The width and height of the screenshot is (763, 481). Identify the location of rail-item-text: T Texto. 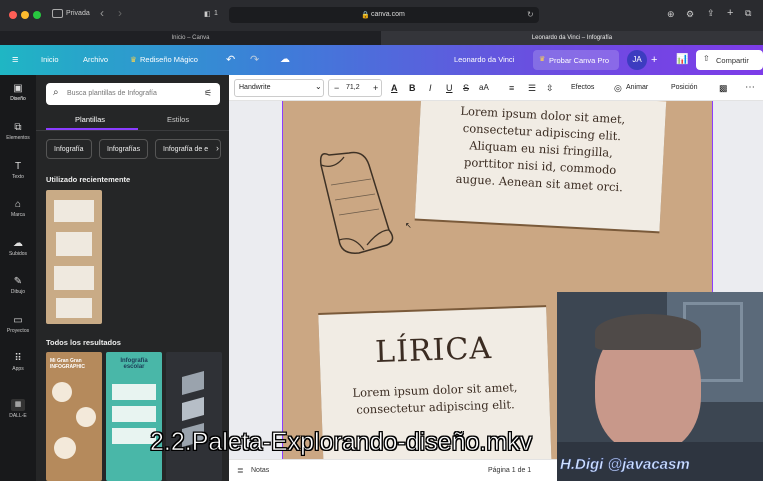
(18, 170).